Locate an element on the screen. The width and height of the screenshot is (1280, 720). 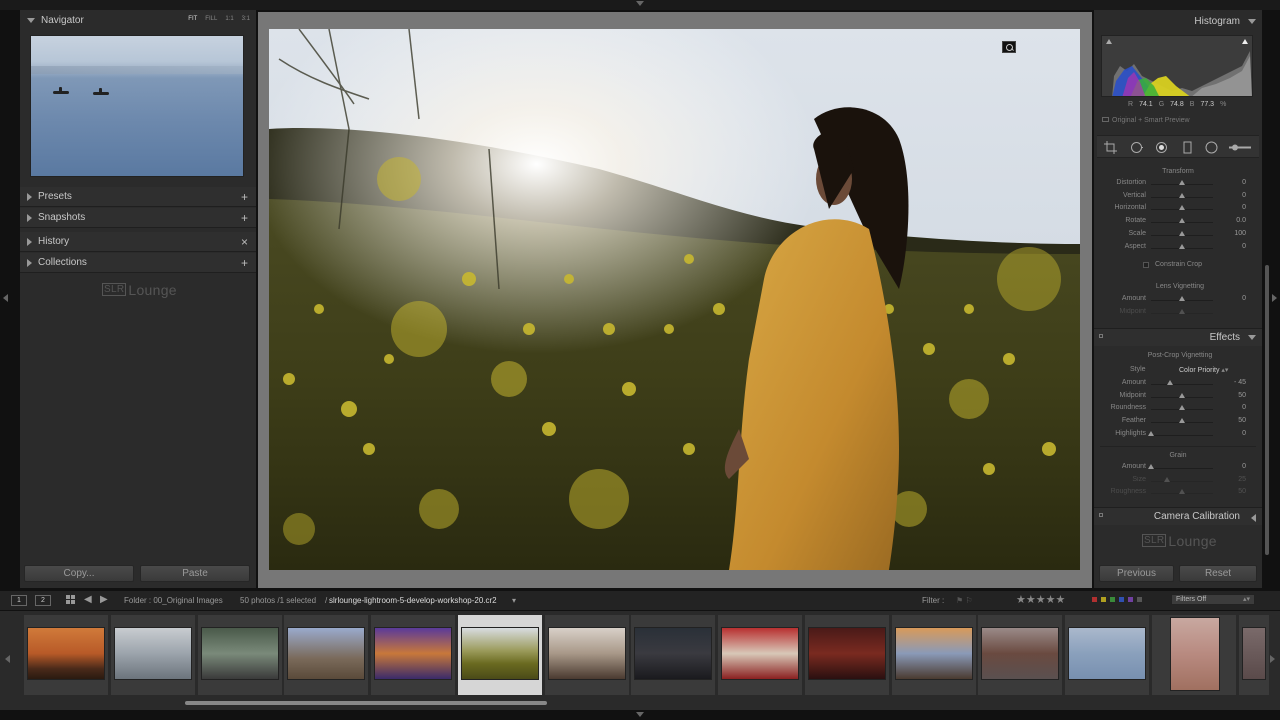
second-window-button: 2 is located at coordinates (43, 600).